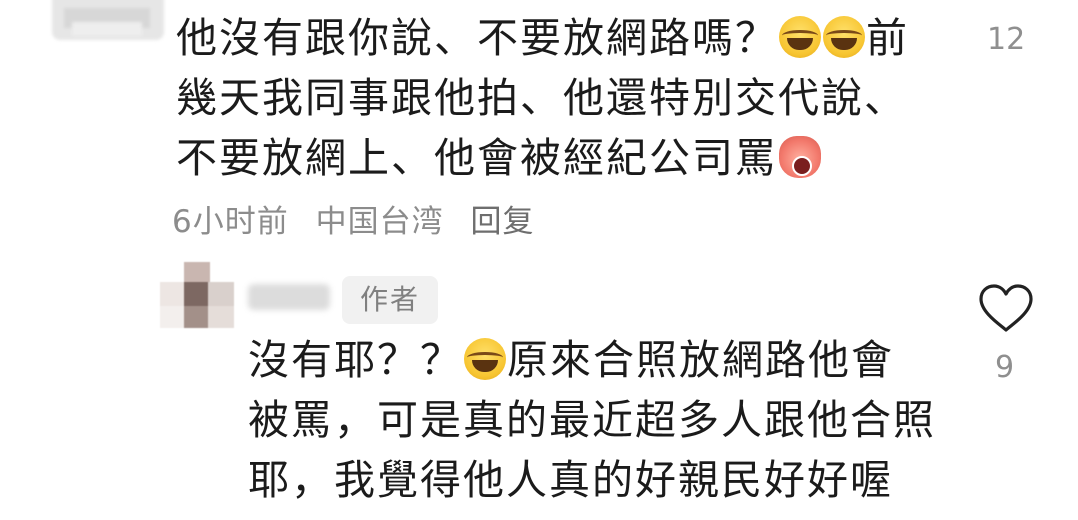 This screenshot has height=520, width=1078. I want to click on comment-line-3: 不要放網上、他會被經紀公司罵, so click(477, 158).